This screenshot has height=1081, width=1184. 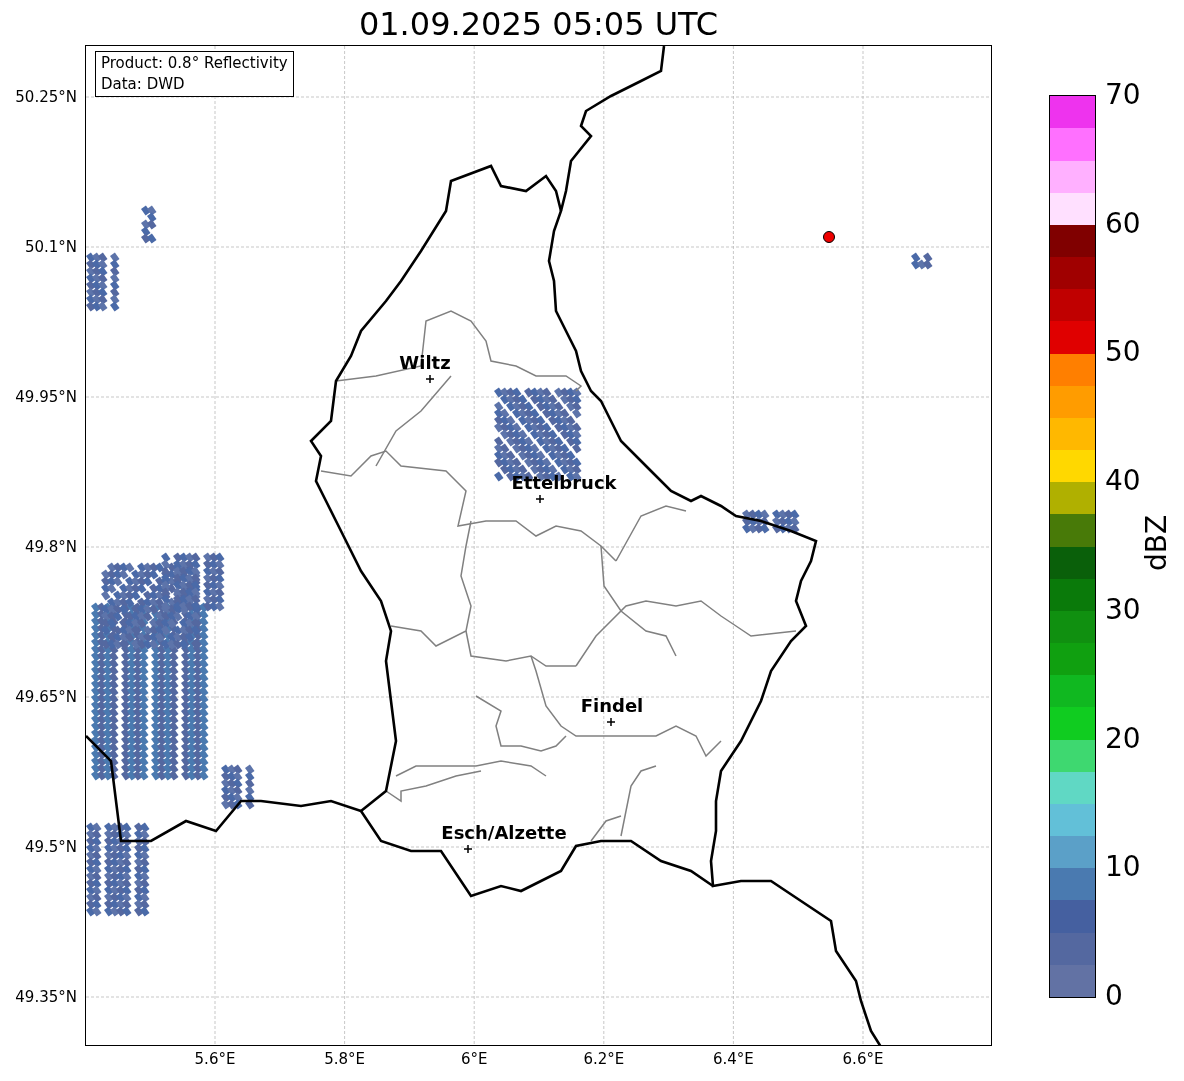 I want to click on latitude-tick-label: 49.95°N, so click(x=46, y=397).